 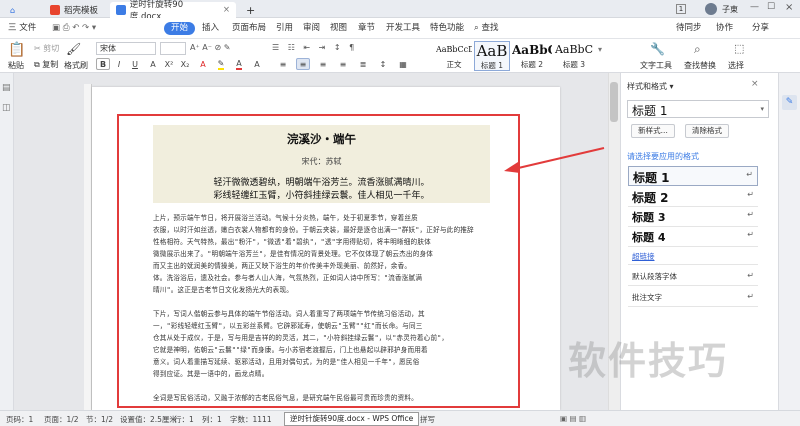 I want to click on tab-home: ⌂, so click(x=15, y=10).